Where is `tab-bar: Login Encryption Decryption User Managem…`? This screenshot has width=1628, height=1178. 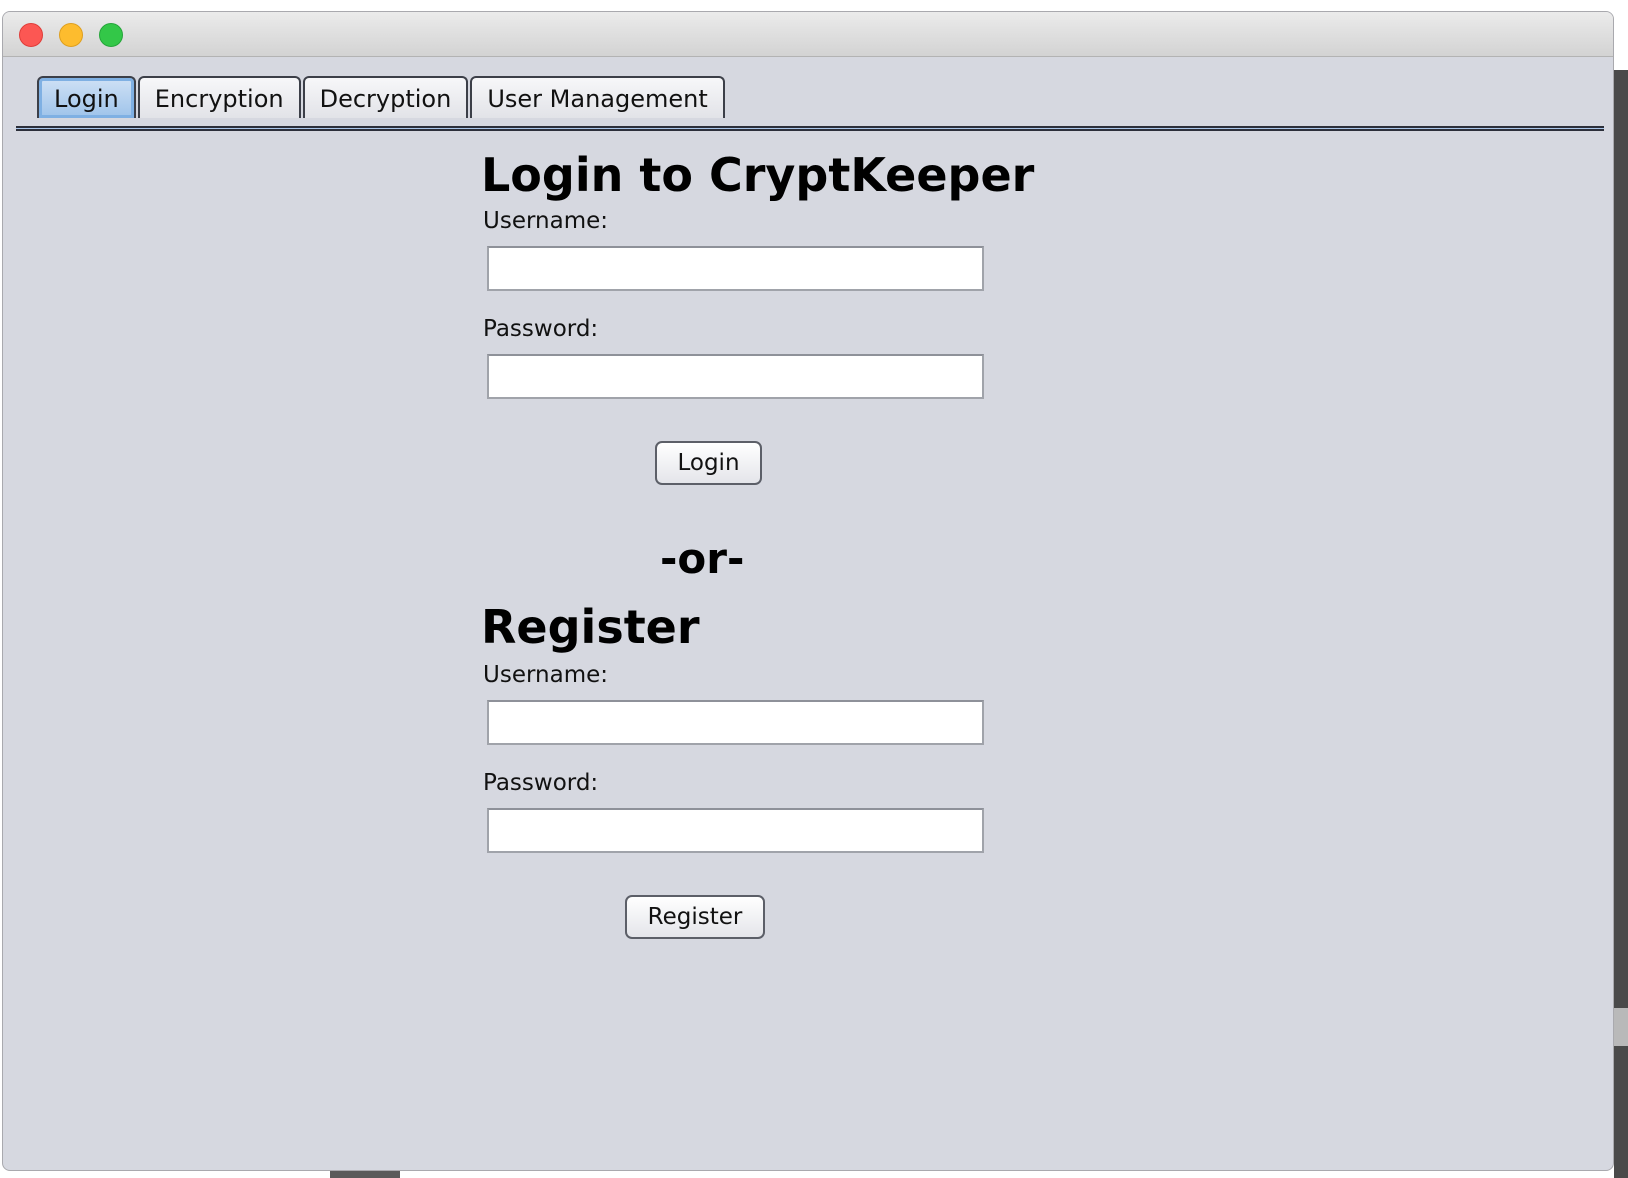
tab-bar: Login Encryption Decryption User Managem… is located at coordinates (382, 96).